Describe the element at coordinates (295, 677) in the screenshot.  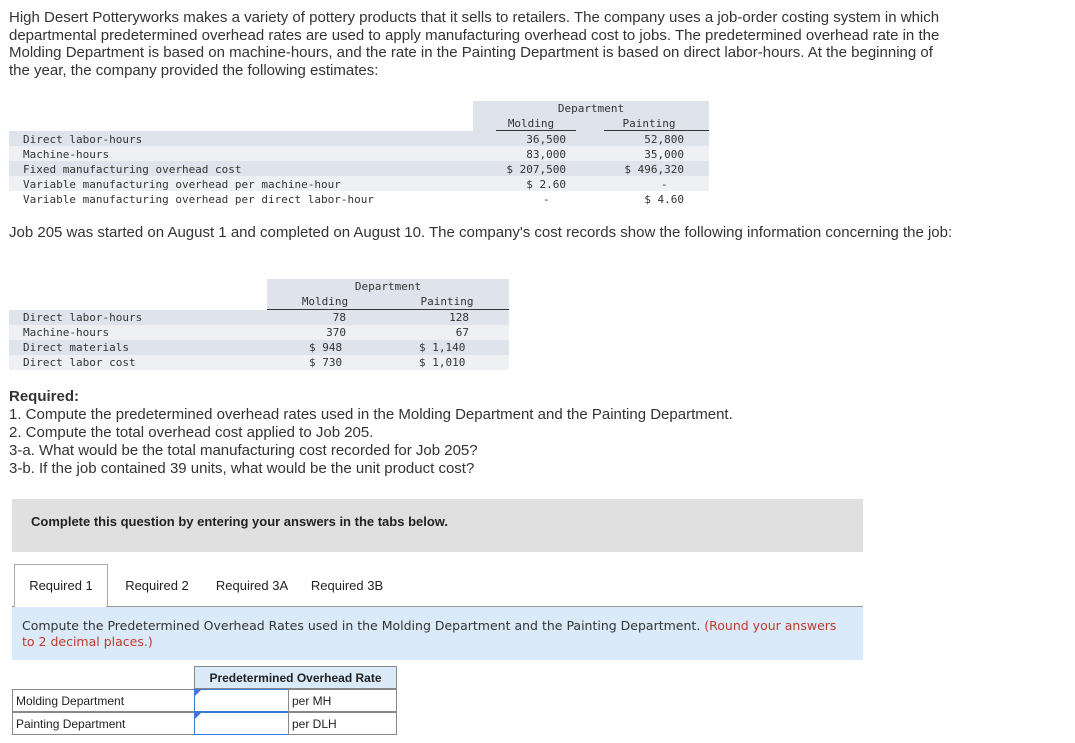
I see `answer-header: Predetermined Overhead Rate` at that location.